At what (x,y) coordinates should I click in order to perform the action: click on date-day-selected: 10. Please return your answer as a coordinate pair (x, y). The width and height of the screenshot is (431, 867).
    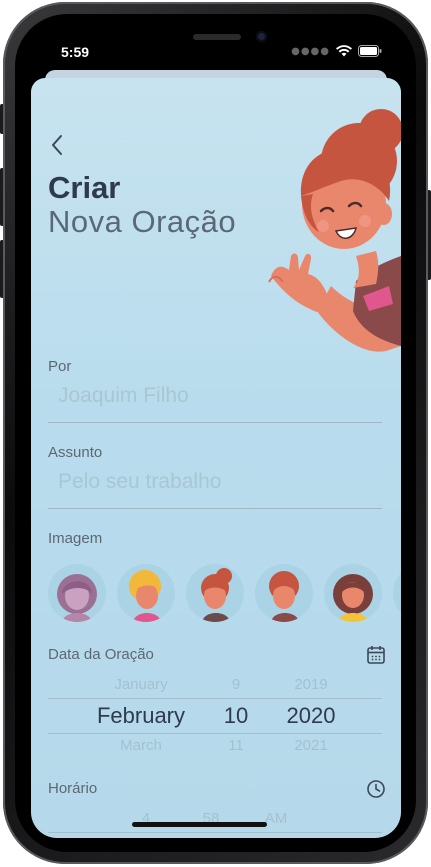
    Looking at the image, I should click on (236, 715).